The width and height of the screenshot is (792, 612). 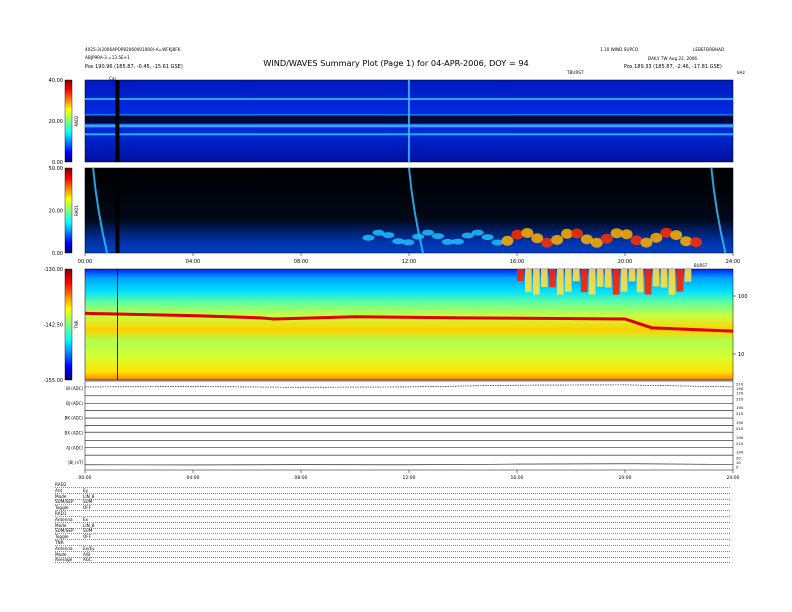 What do you see at coordinates (409, 478) in the screenshot?
I see `hk-x-tick-label: 12:00` at bounding box center [409, 478].